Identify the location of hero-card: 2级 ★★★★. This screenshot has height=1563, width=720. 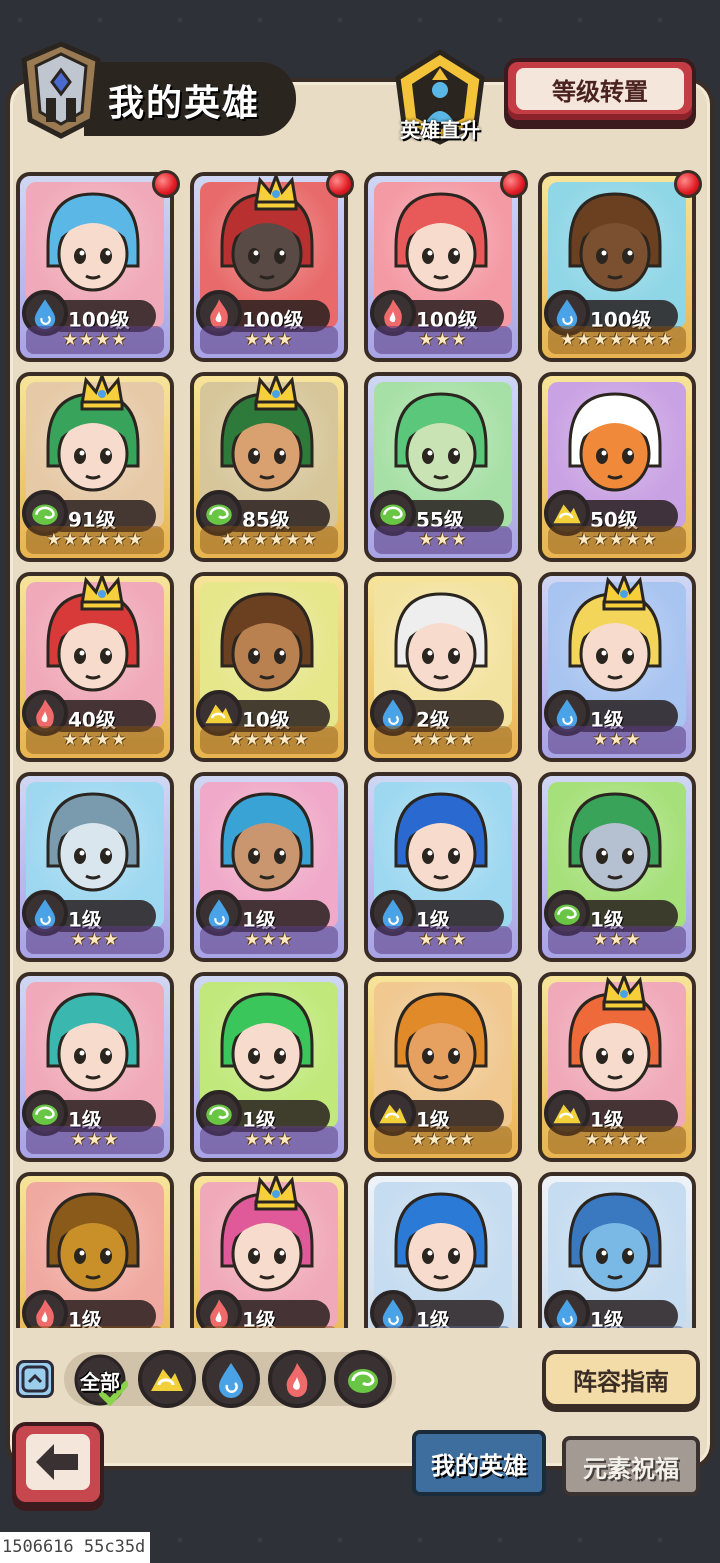
(443, 667).